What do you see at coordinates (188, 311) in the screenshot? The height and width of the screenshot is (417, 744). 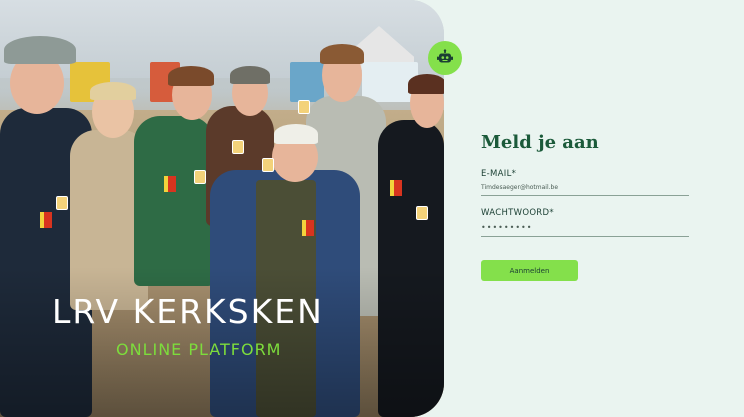 I see `brand-title: LRV KERKSKEN` at bounding box center [188, 311].